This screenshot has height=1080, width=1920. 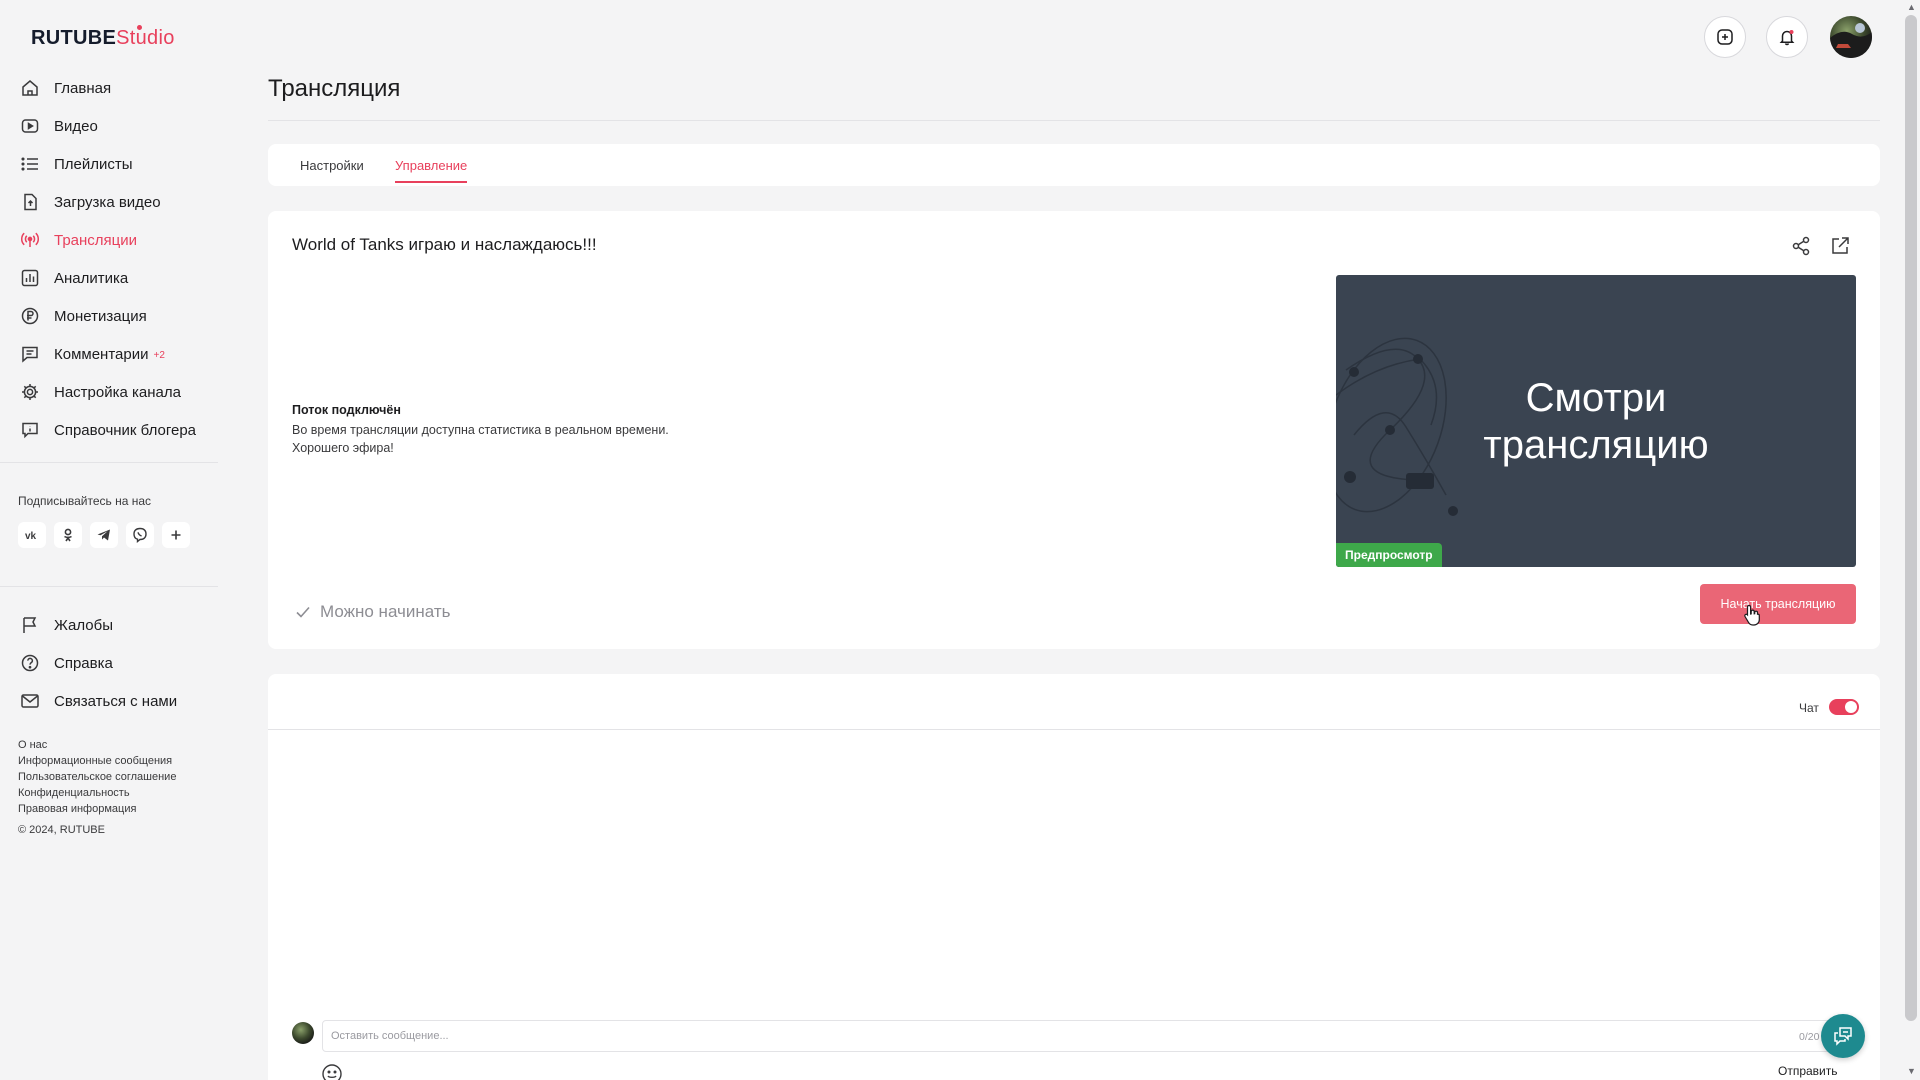 What do you see at coordinates (30, 392) in the screenshot?
I see `gear-icon` at bounding box center [30, 392].